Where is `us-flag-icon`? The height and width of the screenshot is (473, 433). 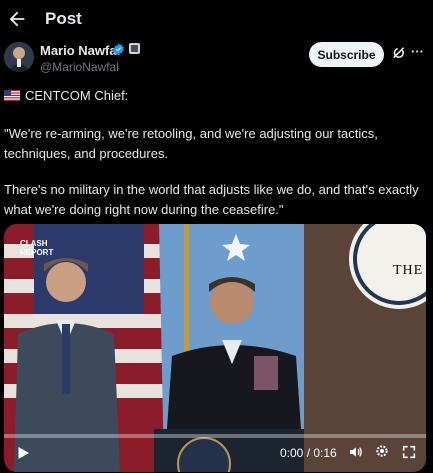
us-flag-icon is located at coordinates (12, 95).